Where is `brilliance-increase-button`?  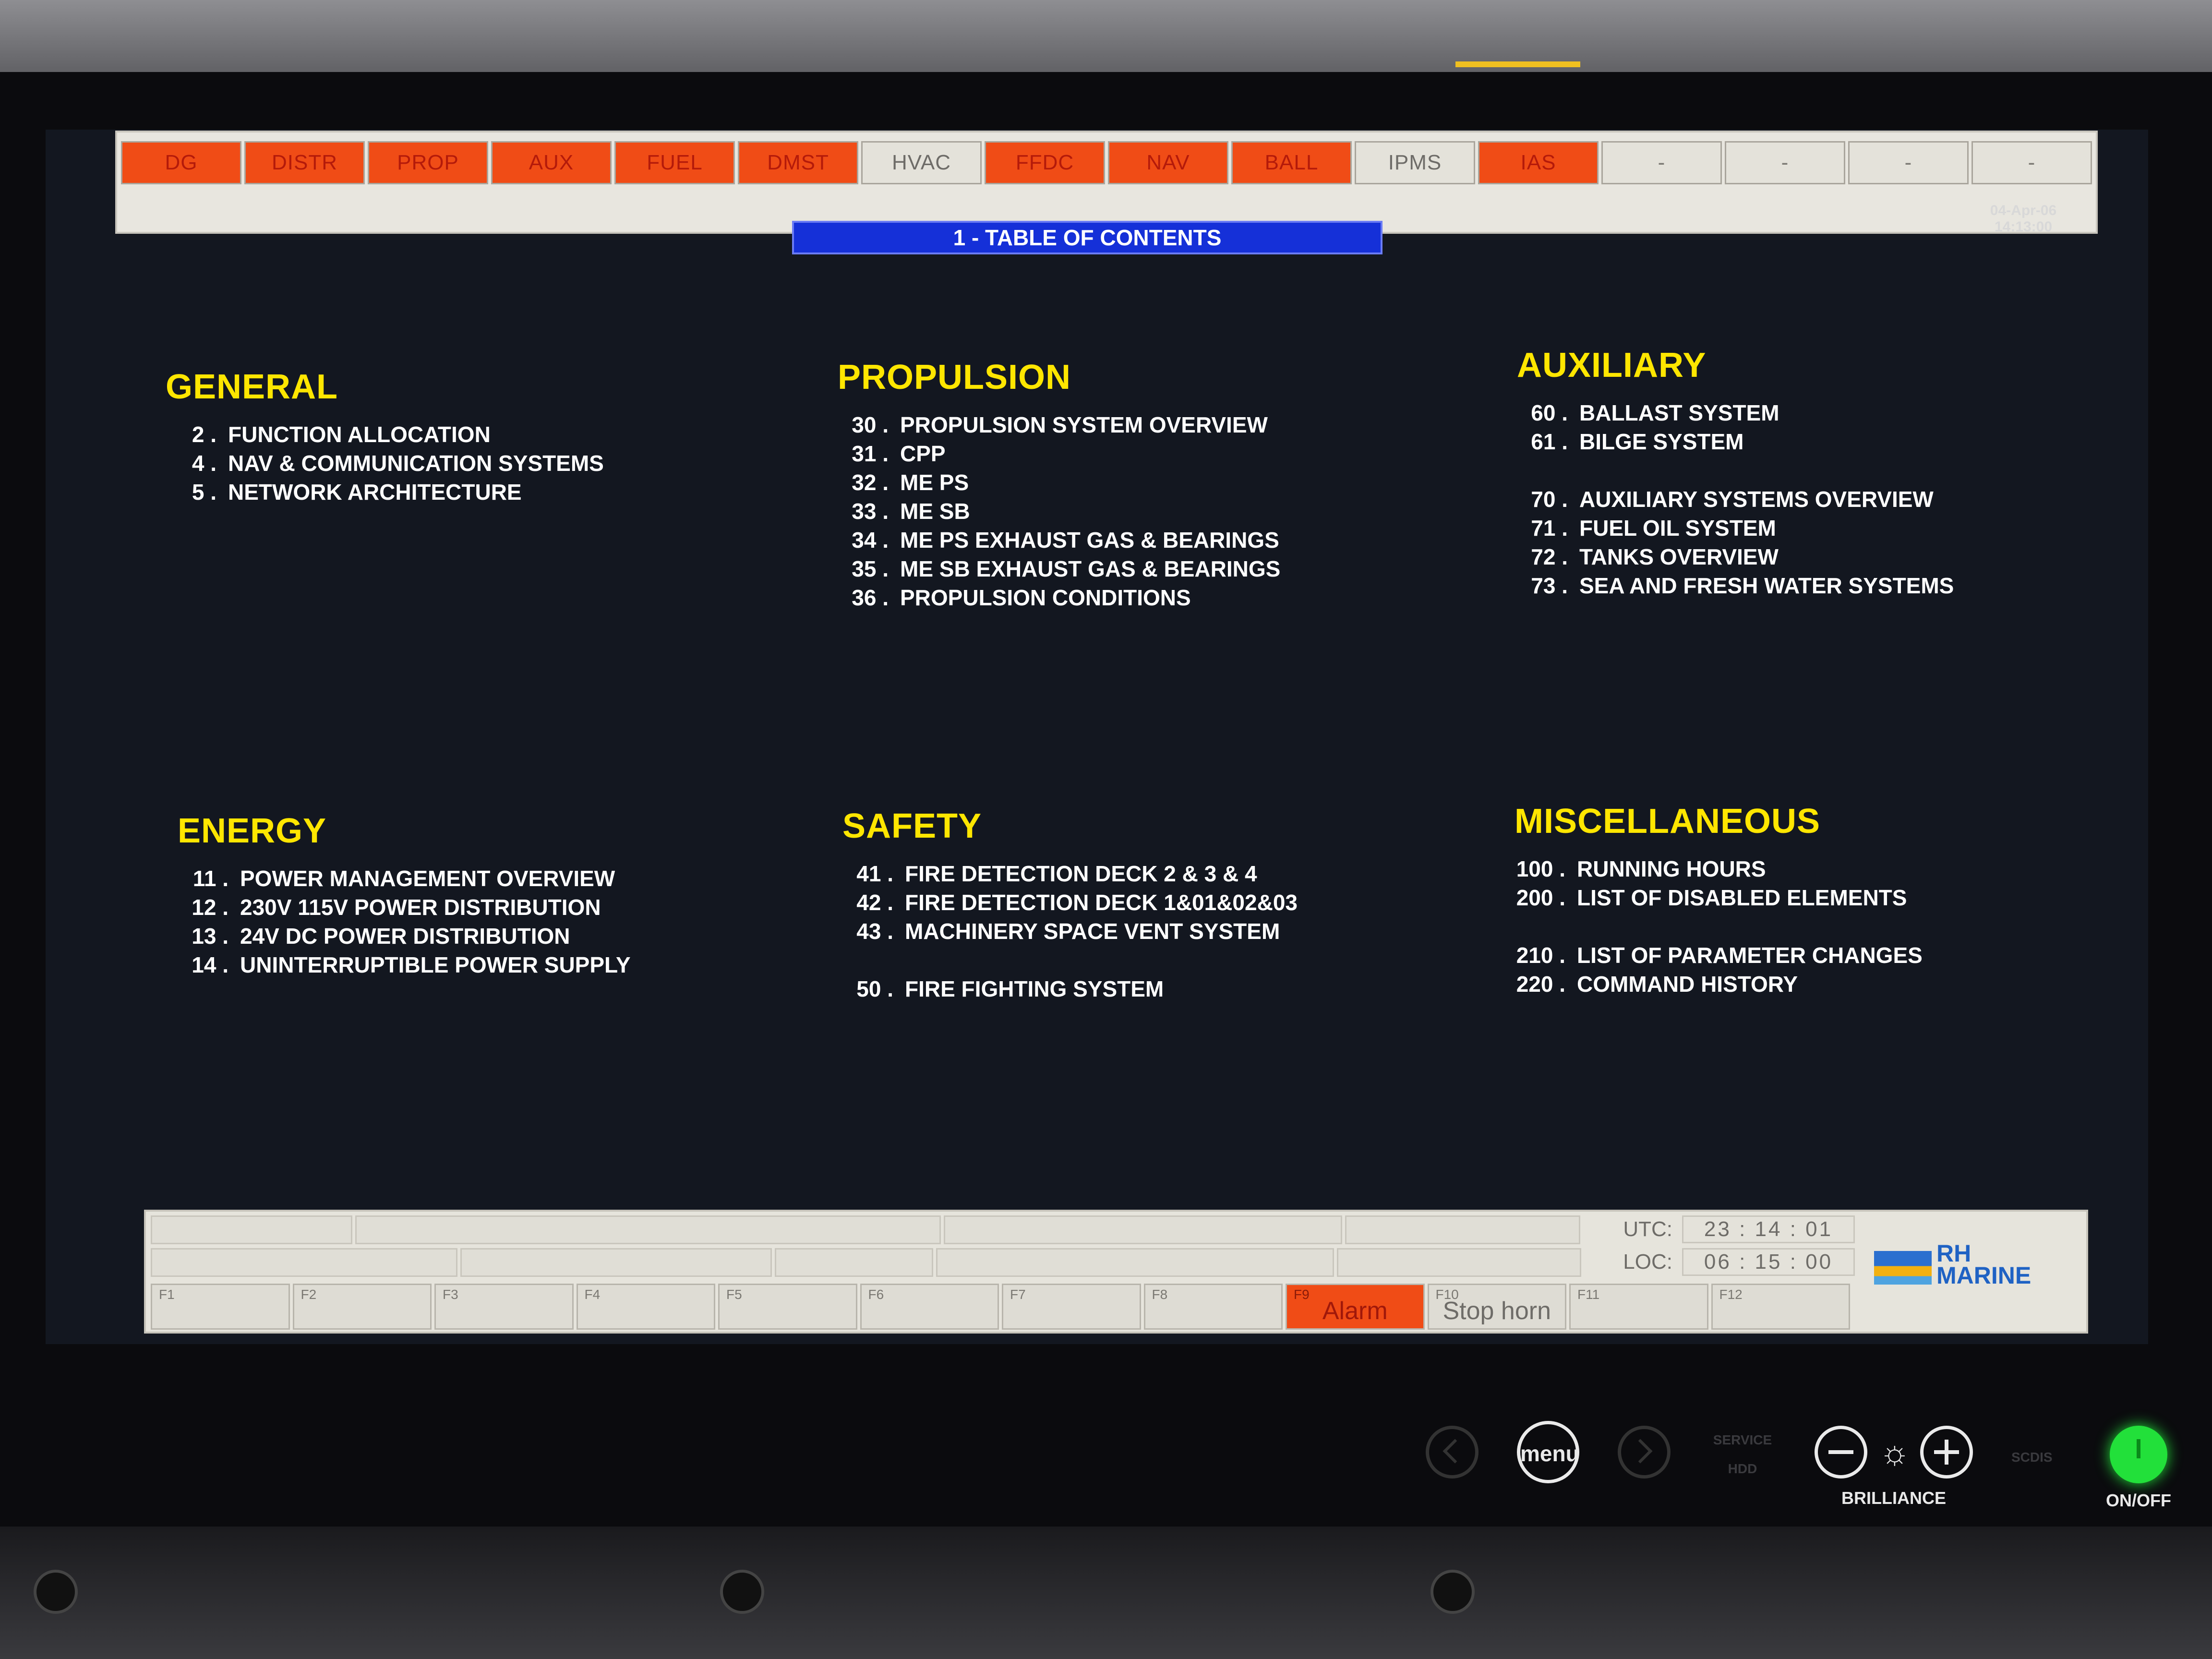 brilliance-increase-button is located at coordinates (1946, 1453).